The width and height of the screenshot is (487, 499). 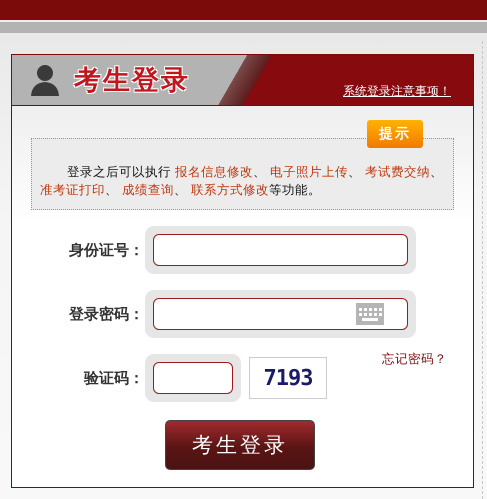 What do you see at coordinates (106, 250) in the screenshot?
I see `field-label: 身份证号：` at bounding box center [106, 250].